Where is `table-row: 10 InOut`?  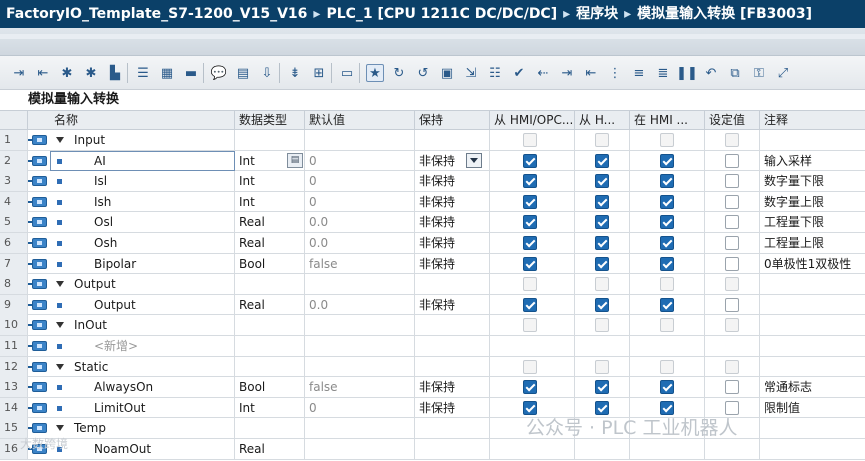
table-row: 10 InOut is located at coordinates (432, 325).